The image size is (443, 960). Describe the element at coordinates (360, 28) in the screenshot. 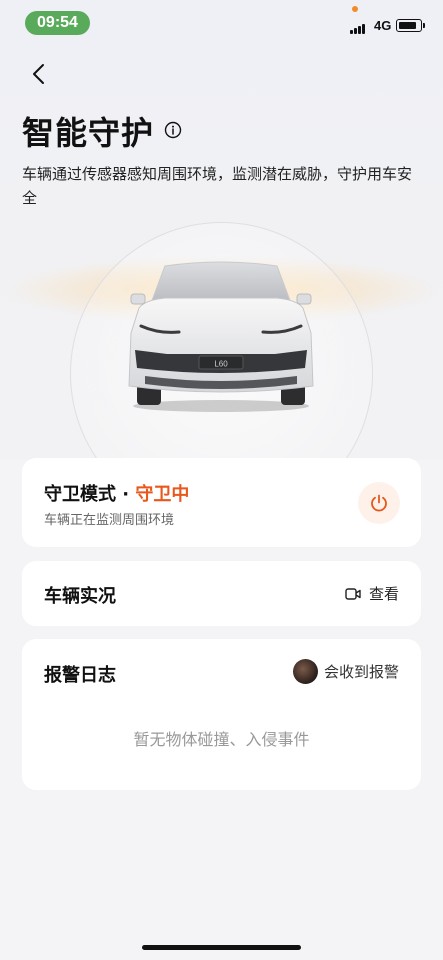

I see `signal-icon` at that location.